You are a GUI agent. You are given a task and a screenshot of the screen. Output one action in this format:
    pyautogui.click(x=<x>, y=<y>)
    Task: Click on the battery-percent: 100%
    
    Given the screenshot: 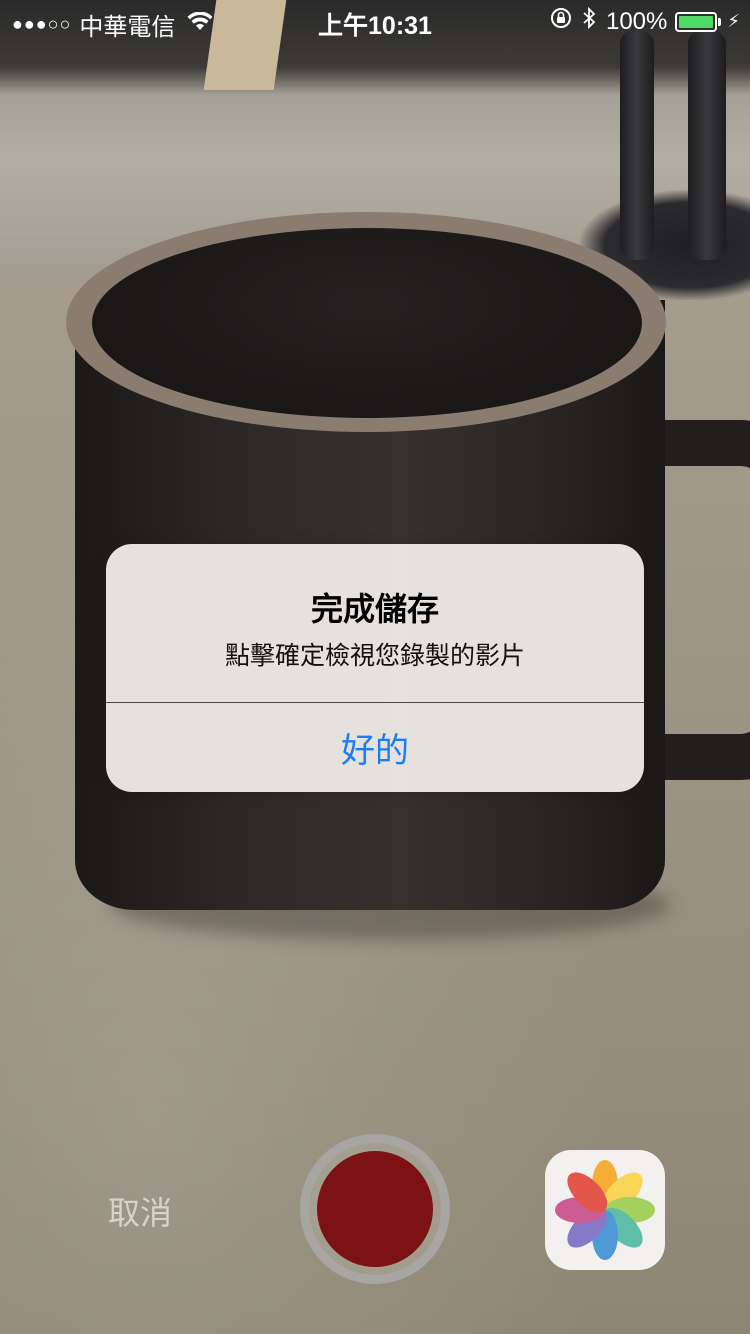 What is the action you would take?
    pyautogui.click(x=636, y=21)
    